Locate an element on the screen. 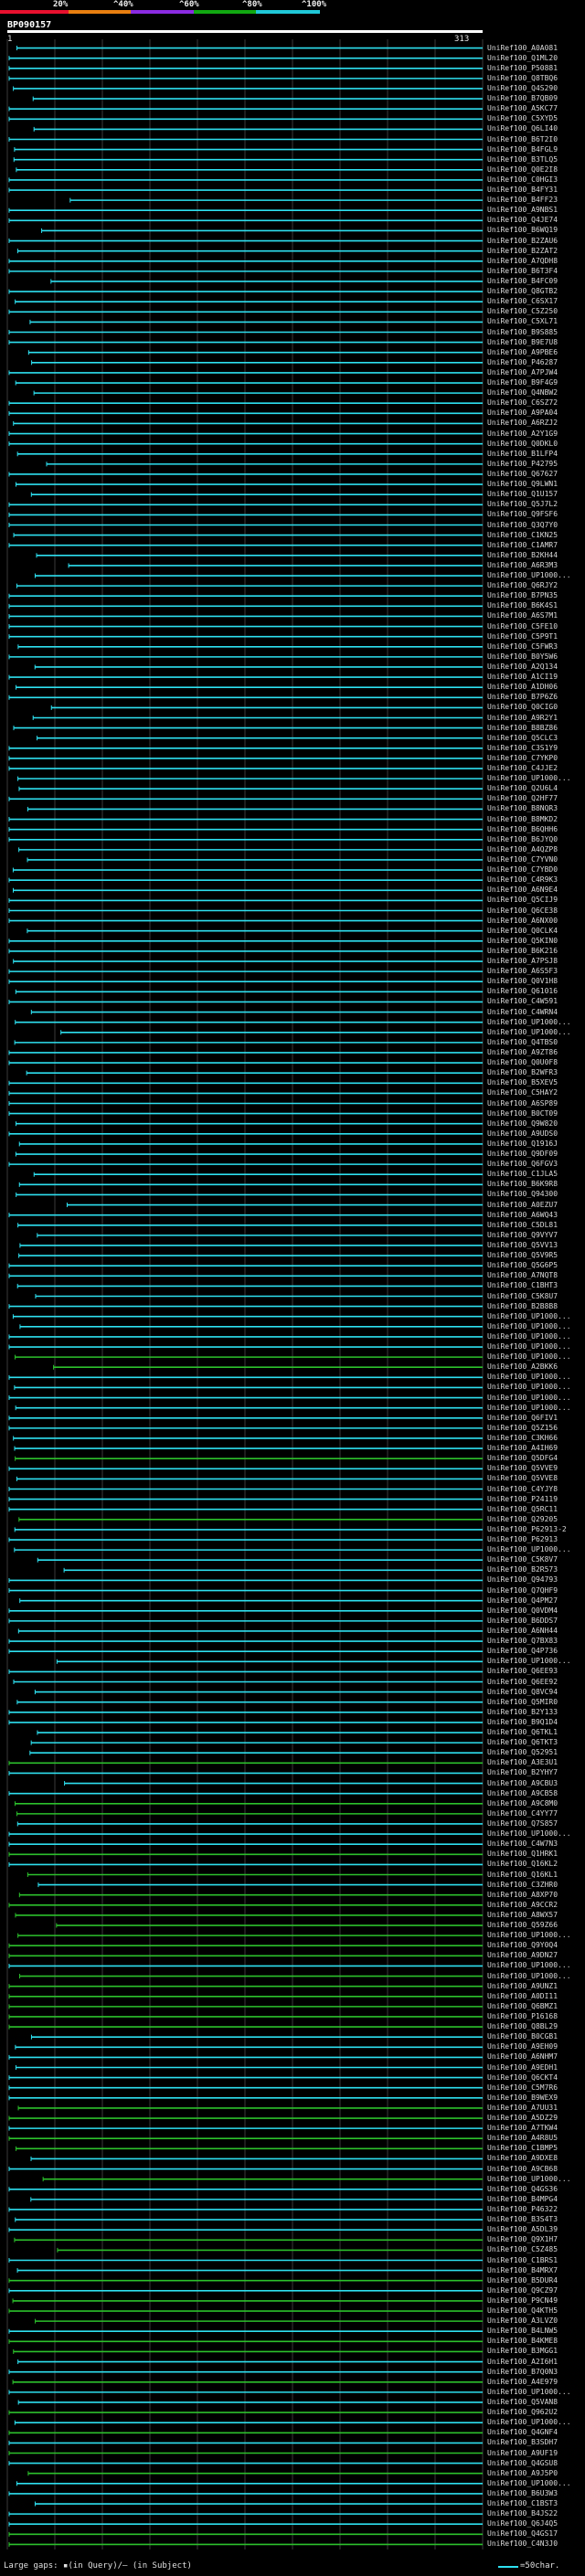 This screenshot has width=585, height=2576. hit-label: UniRef100_B3SDH7 is located at coordinates (522, 2442).